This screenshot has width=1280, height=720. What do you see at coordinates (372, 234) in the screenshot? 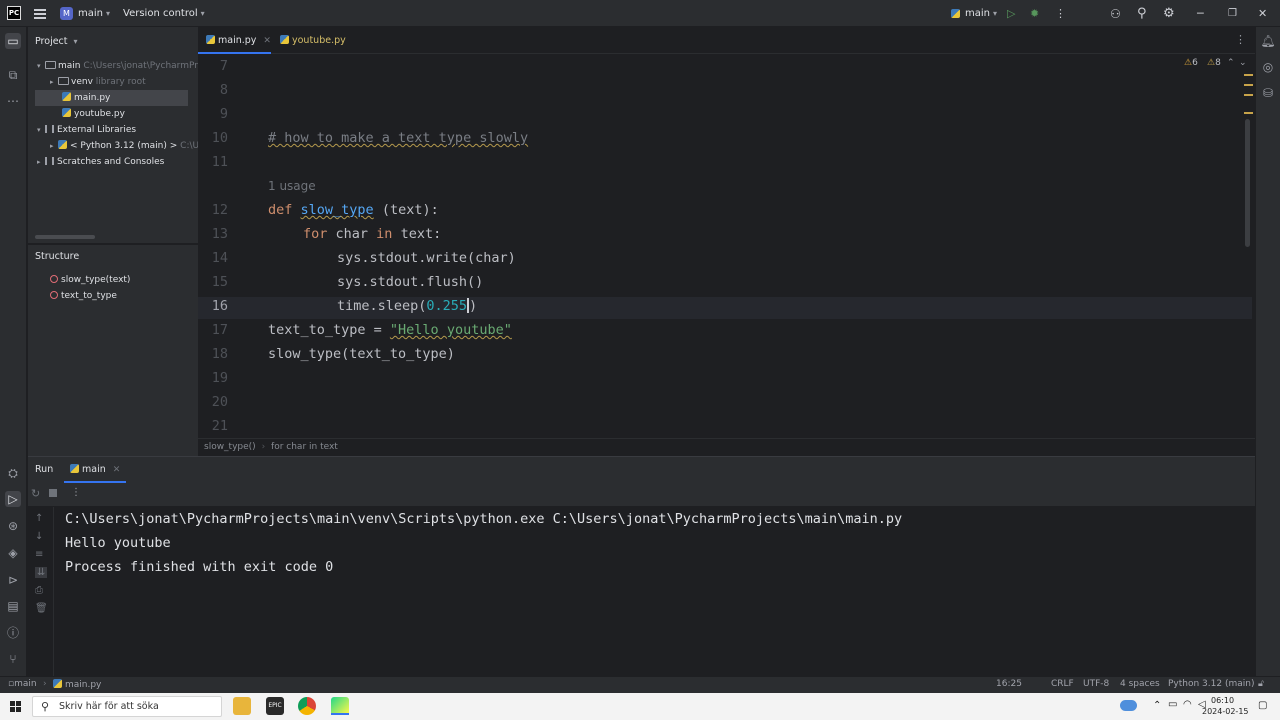
I see `code-line: for char in text:` at bounding box center [372, 234].